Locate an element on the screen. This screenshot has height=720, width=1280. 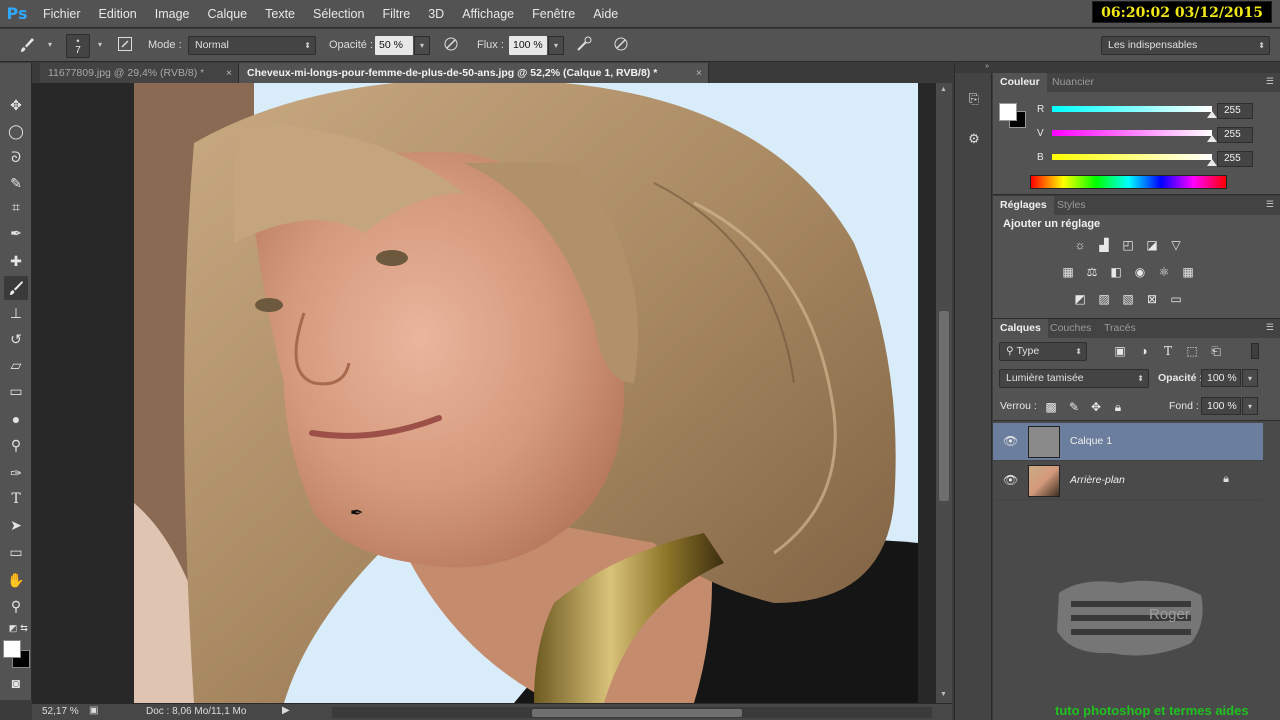
tab-reglages: Réglages is located at coordinates (1023, 205).